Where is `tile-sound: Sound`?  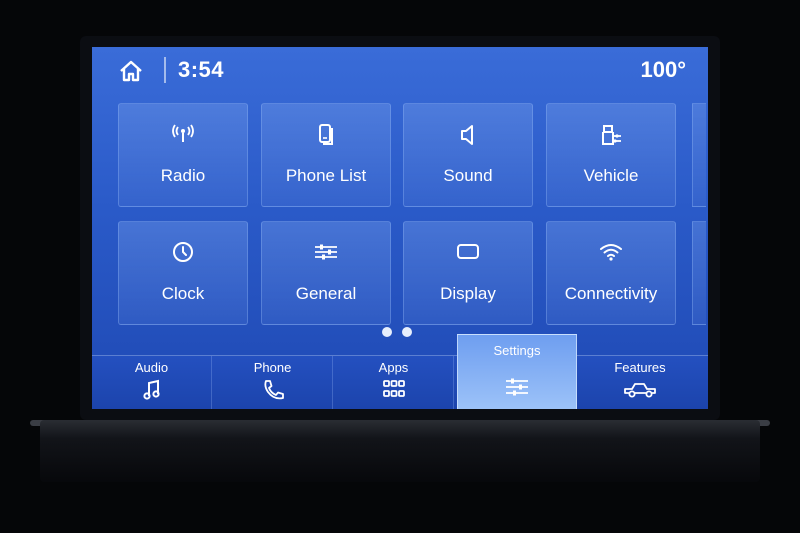 tile-sound: Sound is located at coordinates (468, 155).